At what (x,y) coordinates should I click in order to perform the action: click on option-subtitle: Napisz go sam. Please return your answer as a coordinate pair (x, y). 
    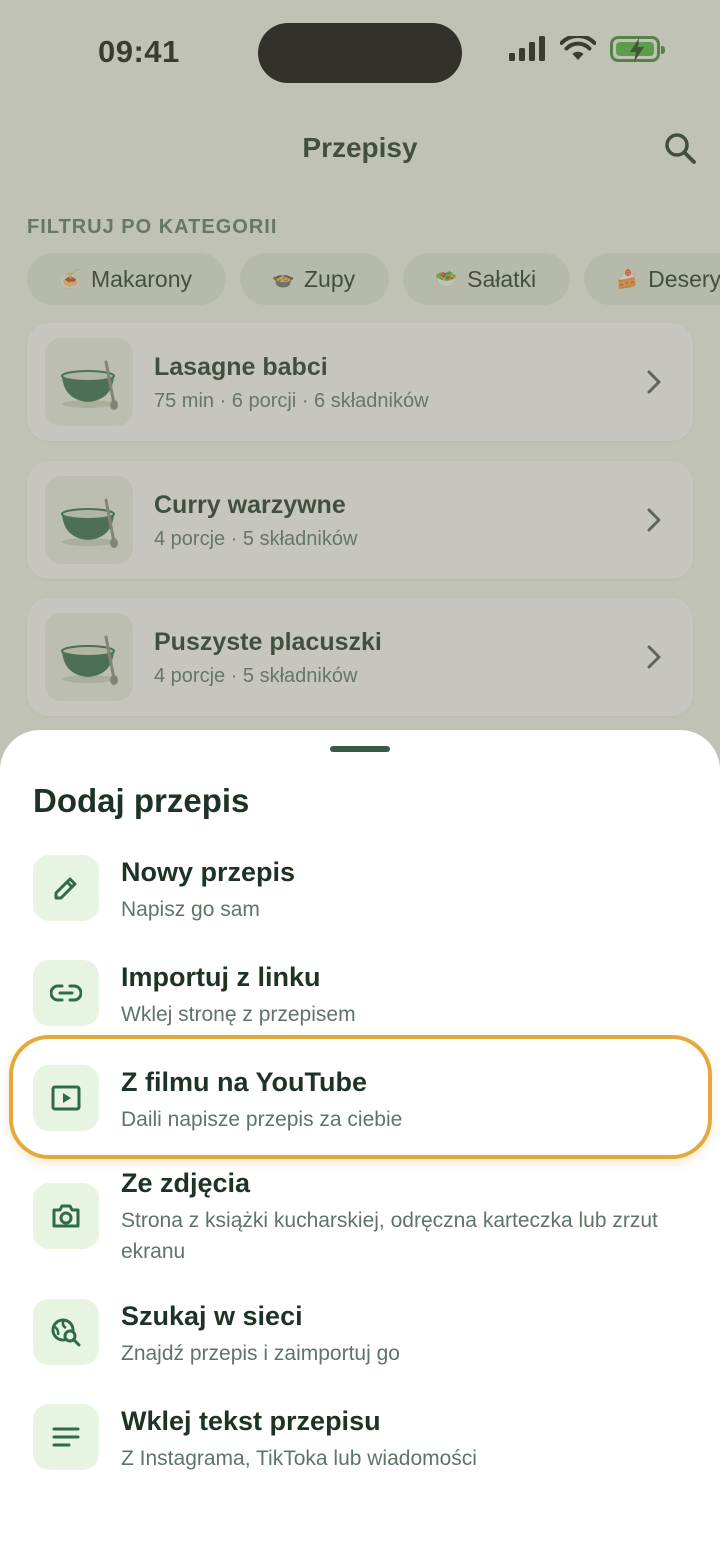
    Looking at the image, I should click on (190, 909).